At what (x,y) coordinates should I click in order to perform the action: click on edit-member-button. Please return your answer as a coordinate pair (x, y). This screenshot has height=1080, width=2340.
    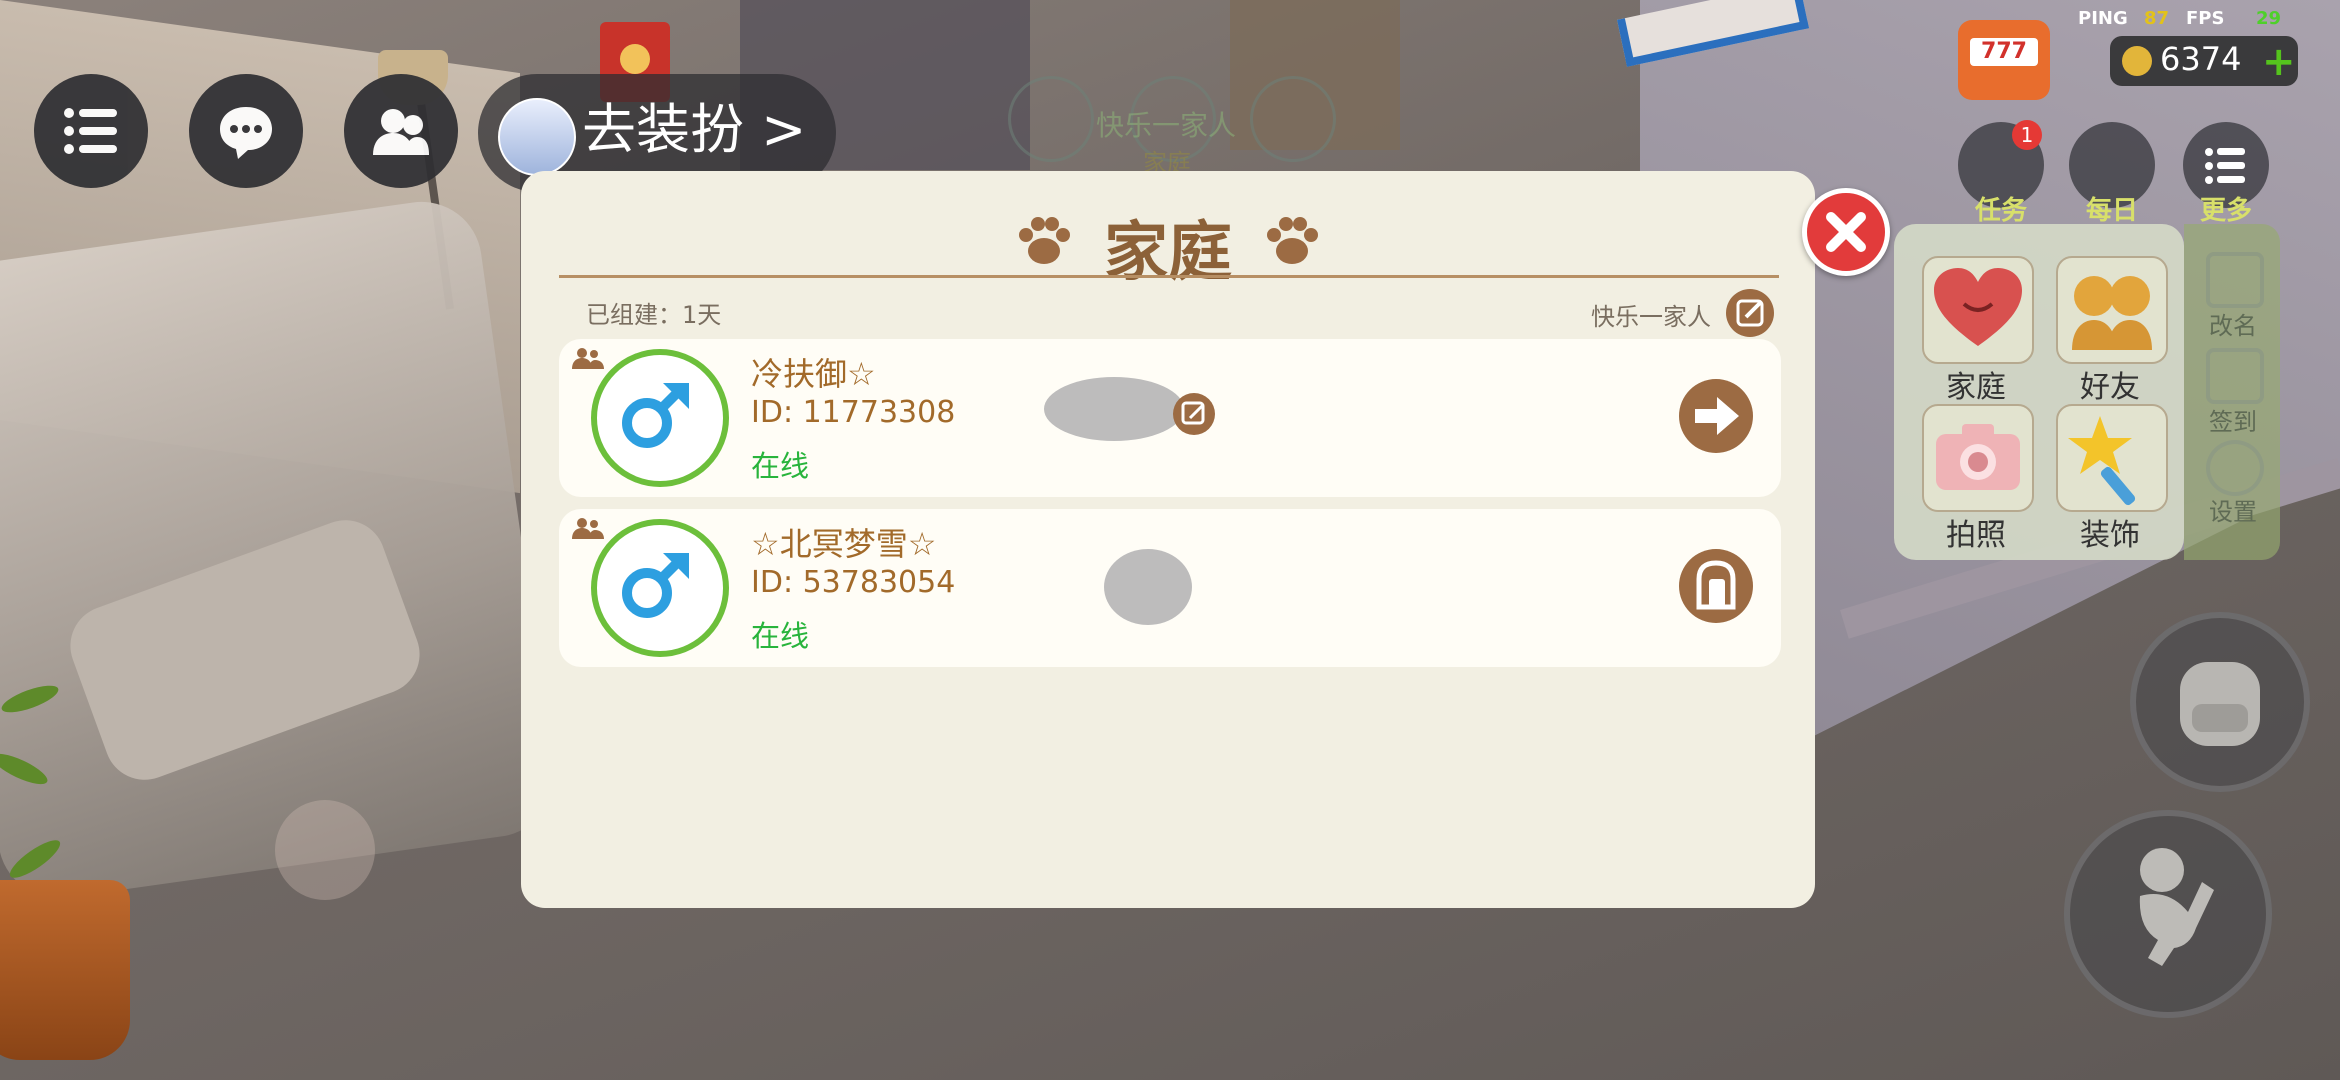
    Looking at the image, I should click on (1194, 414).